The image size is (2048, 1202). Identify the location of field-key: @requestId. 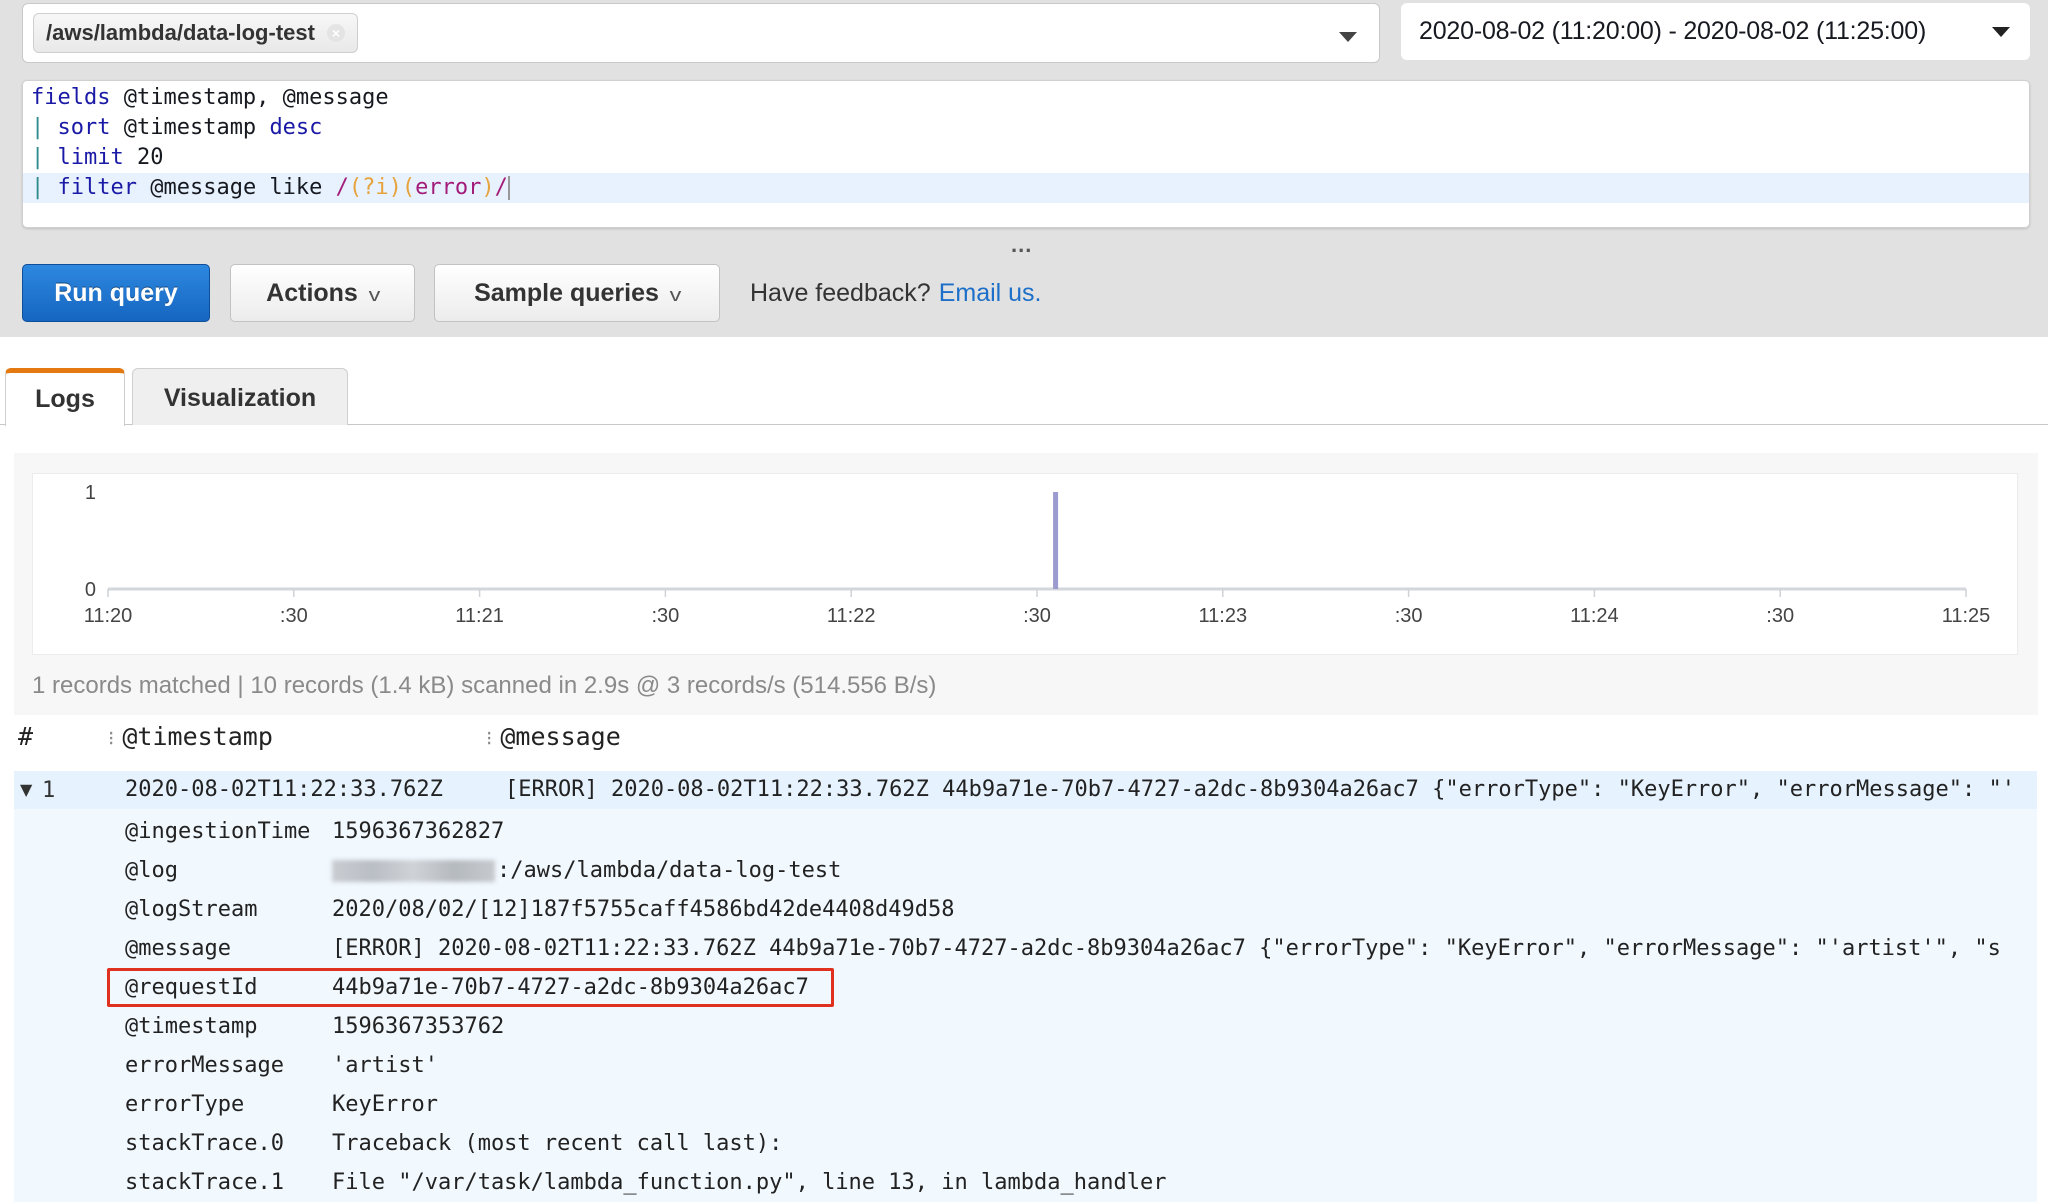
(191, 987).